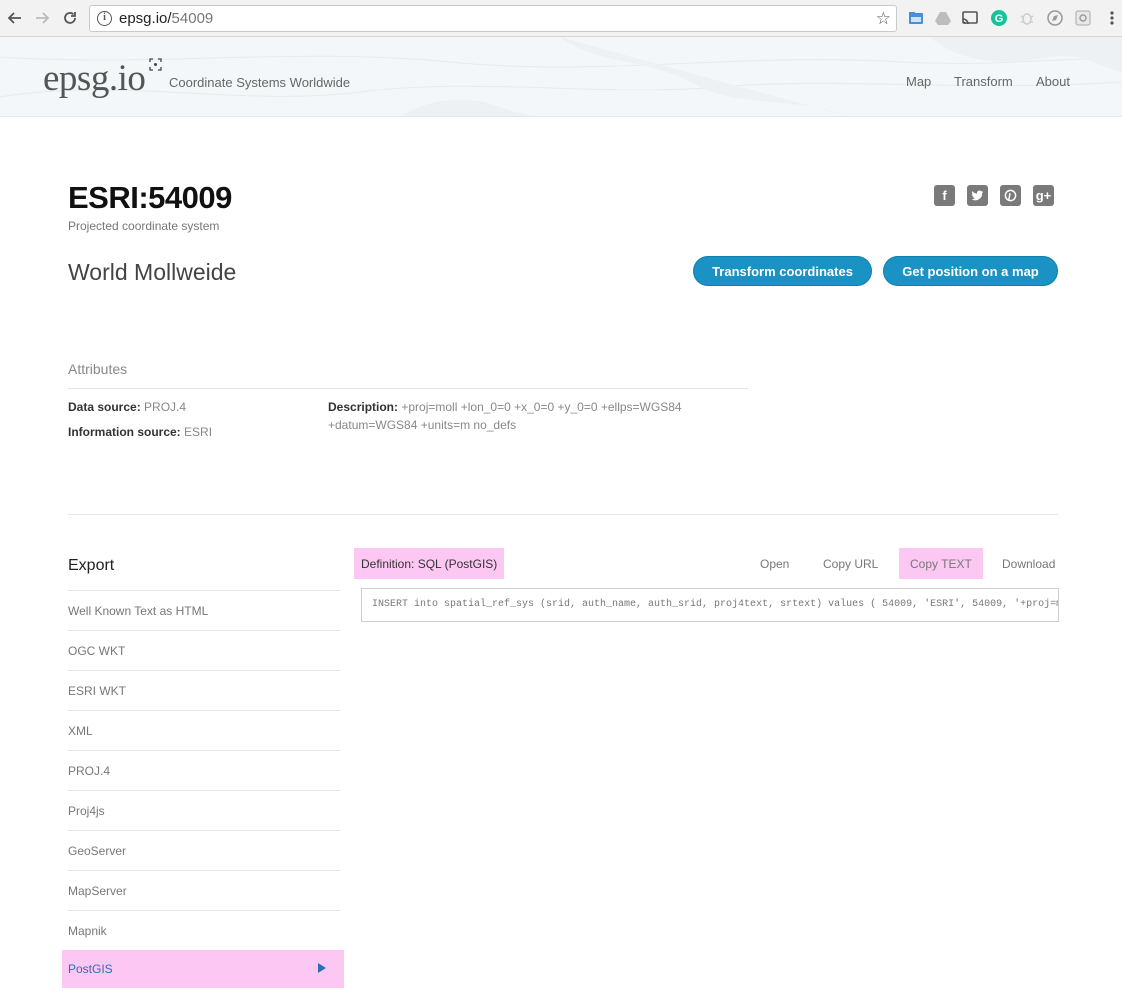 This screenshot has height=1004, width=1122. Describe the element at coordinates (422, 425) in the screenshot. I see `description-value-line2: +datum=WGS84 +units=m no_defs` at that location.